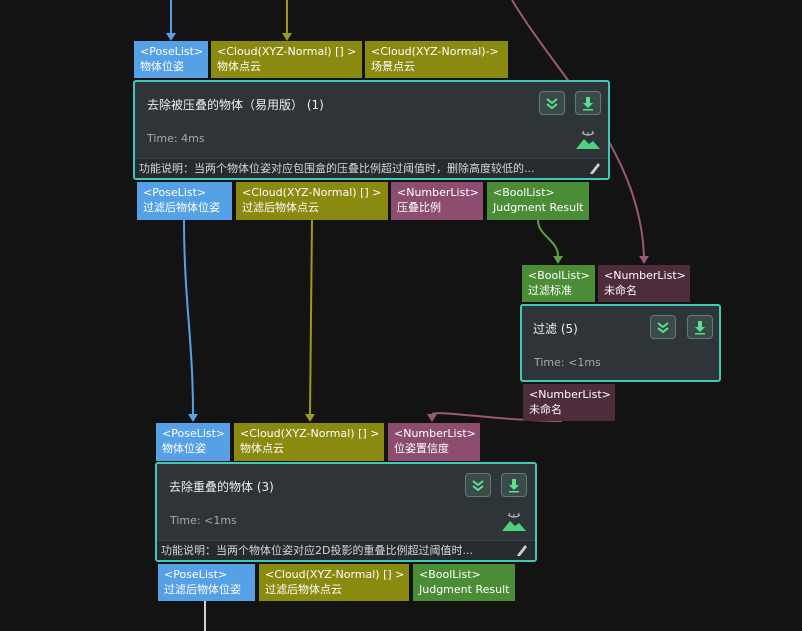 The image size is (802, 631). Describe the element at coordinates (555, 329) in the screenshot. I see `node-title: 过滤 (5)` at that location.